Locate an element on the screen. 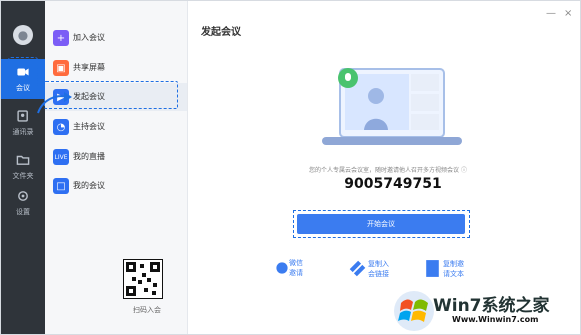 This screenshot has height=335, width=581. annotation-arrow-icon is located at coordinates (54, 103).